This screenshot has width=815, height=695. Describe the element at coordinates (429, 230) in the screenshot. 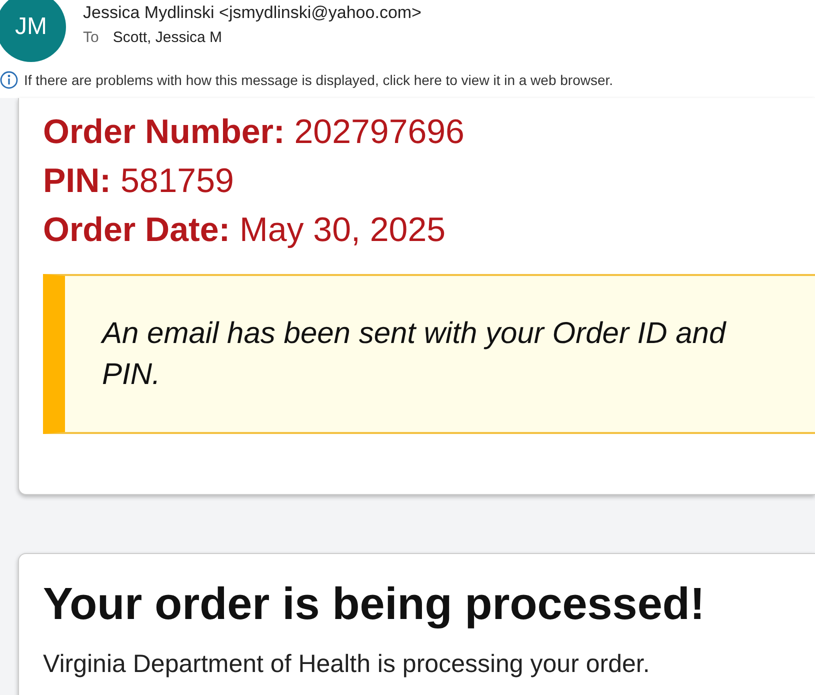

I see `order-field: Order Date: May 30, 2025` at that location.